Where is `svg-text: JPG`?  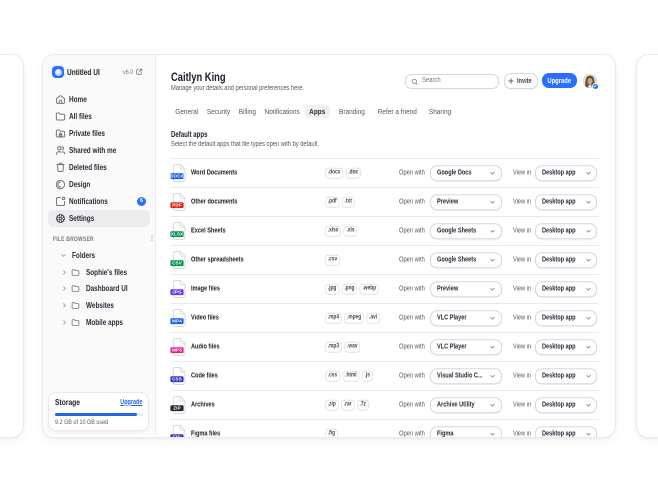
svg-text: JPG is located at coordinates (177, 292).